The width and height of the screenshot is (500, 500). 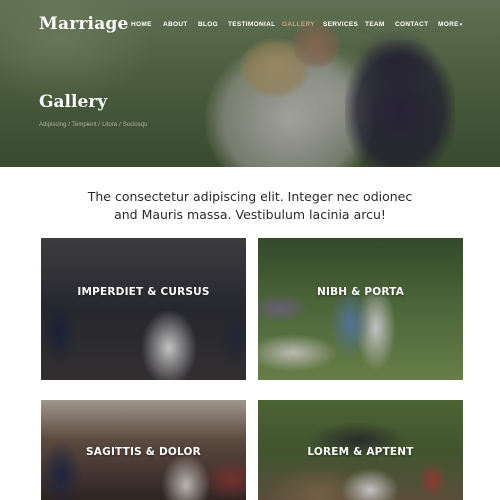 What do you see at coordinates (141, 24) in the screenshot?
I see `nav-item-home: HOME` at bounding box center [141, 24].